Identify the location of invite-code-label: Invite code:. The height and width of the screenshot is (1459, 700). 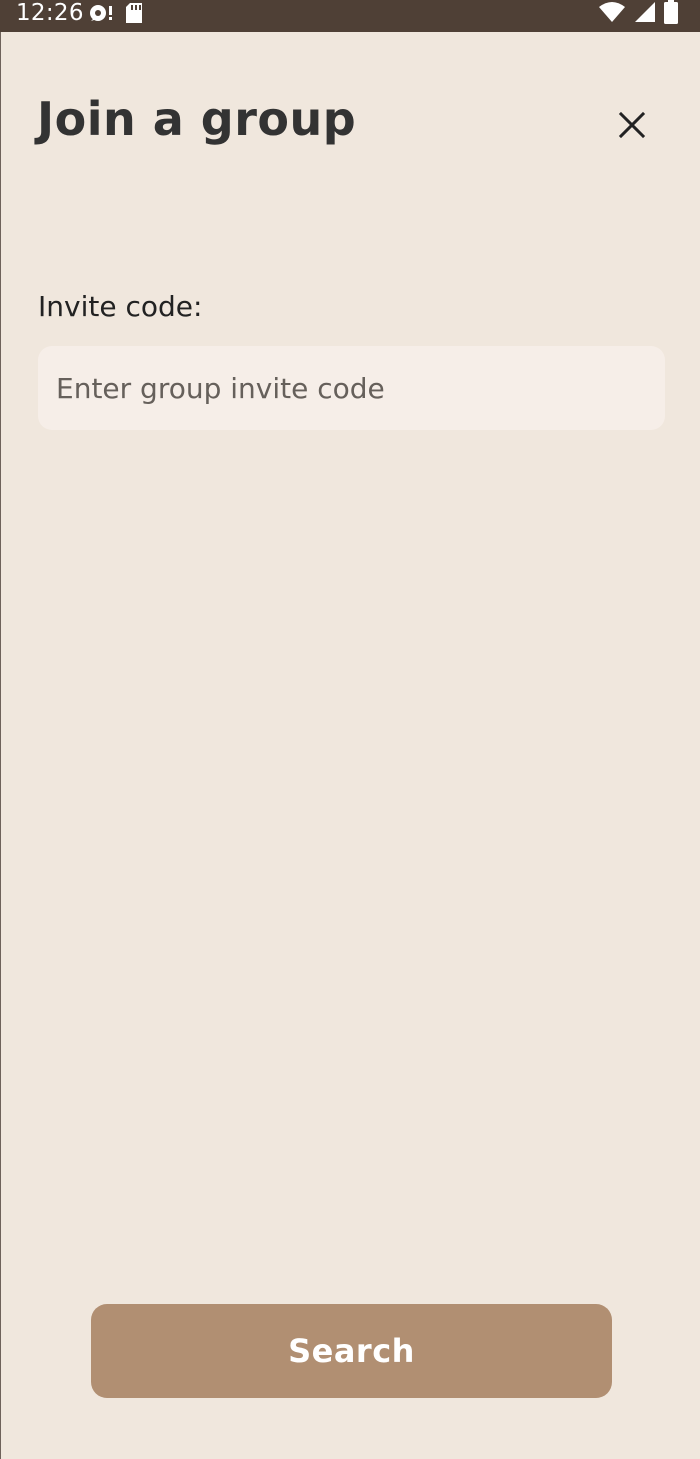
(120, 306).